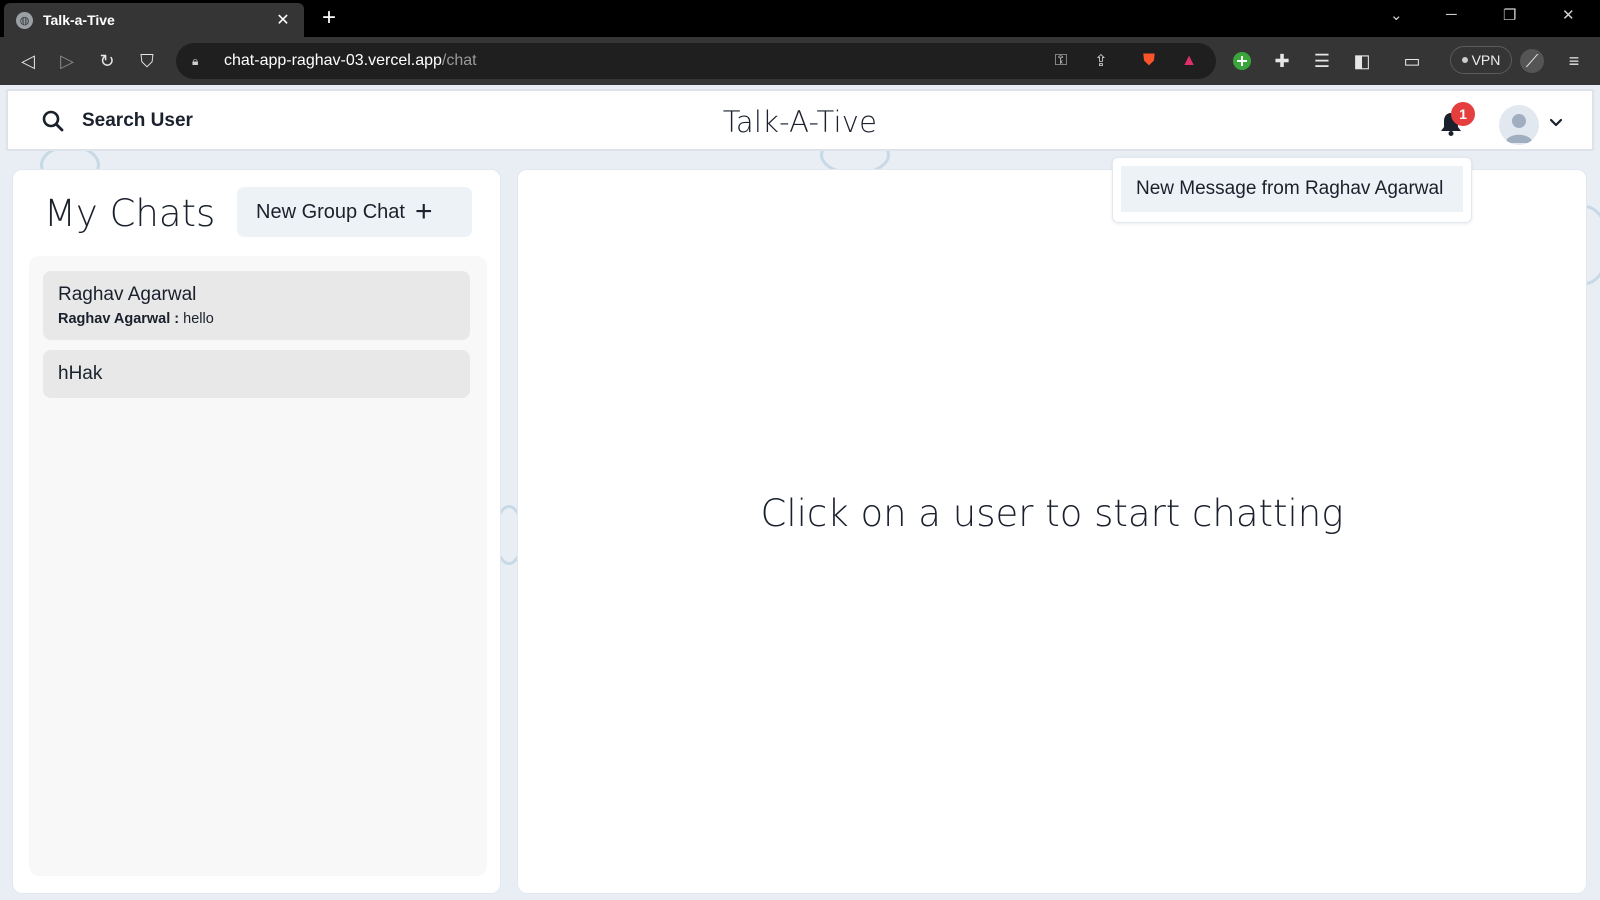  What do you see at coordinates (198, 319) in the screenshot?
I see `latest-text: hello` at bounding box center [198, 319].